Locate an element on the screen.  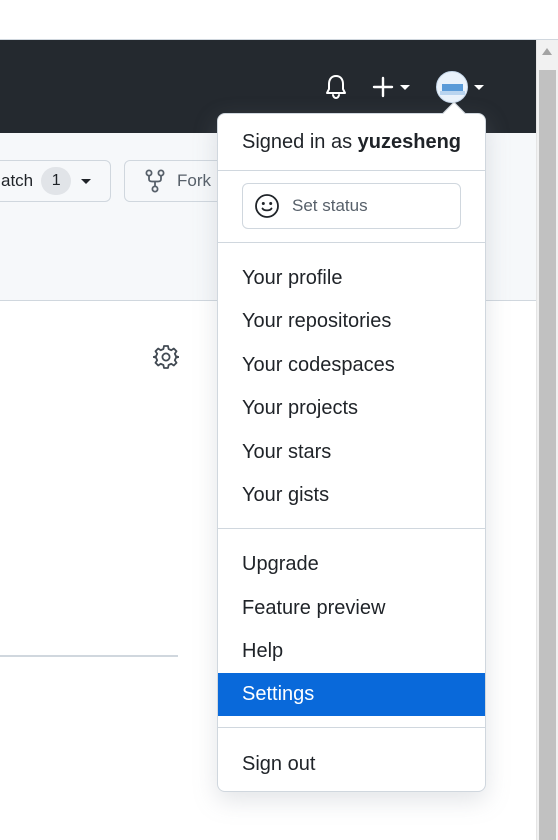
scrollbar is located at coordinates (547, 440).